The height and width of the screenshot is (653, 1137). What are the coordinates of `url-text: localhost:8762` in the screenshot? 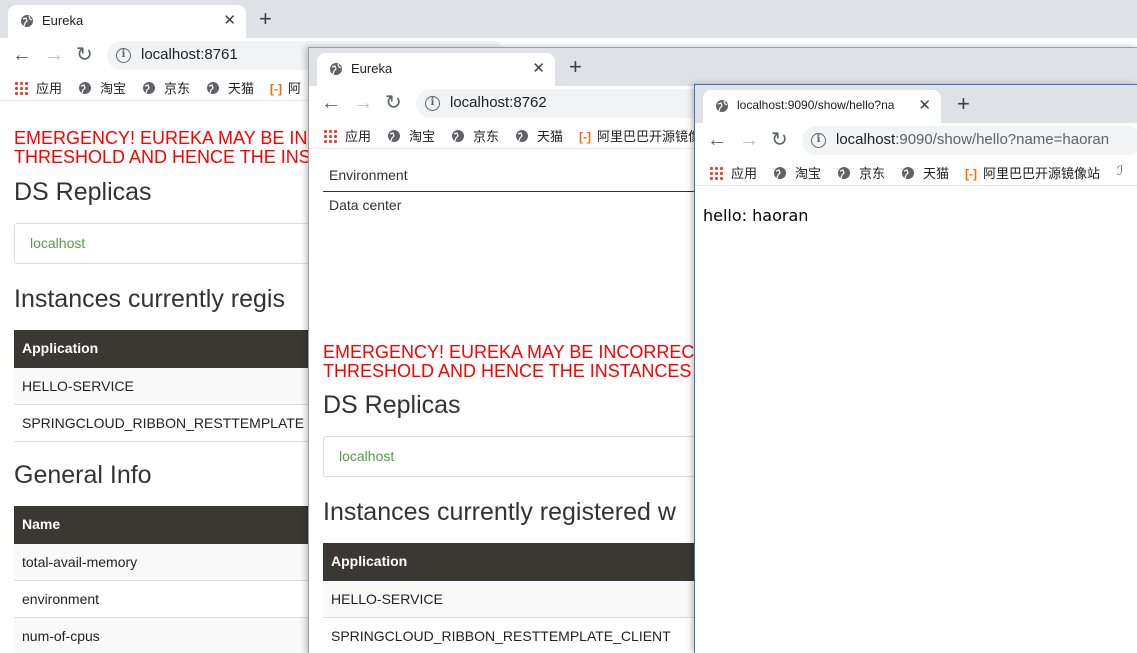 It's located at (498, 102).